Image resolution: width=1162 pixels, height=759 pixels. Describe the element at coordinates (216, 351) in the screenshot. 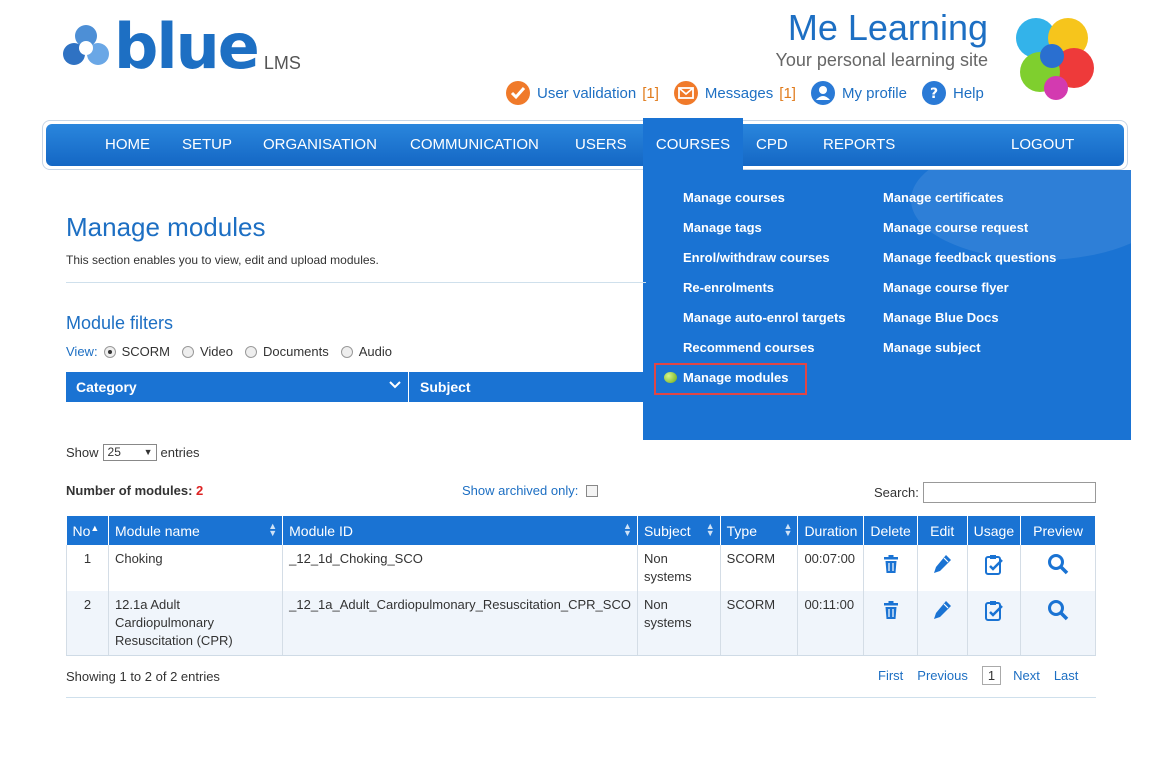

I see `radio-video-label: Video` at that location.